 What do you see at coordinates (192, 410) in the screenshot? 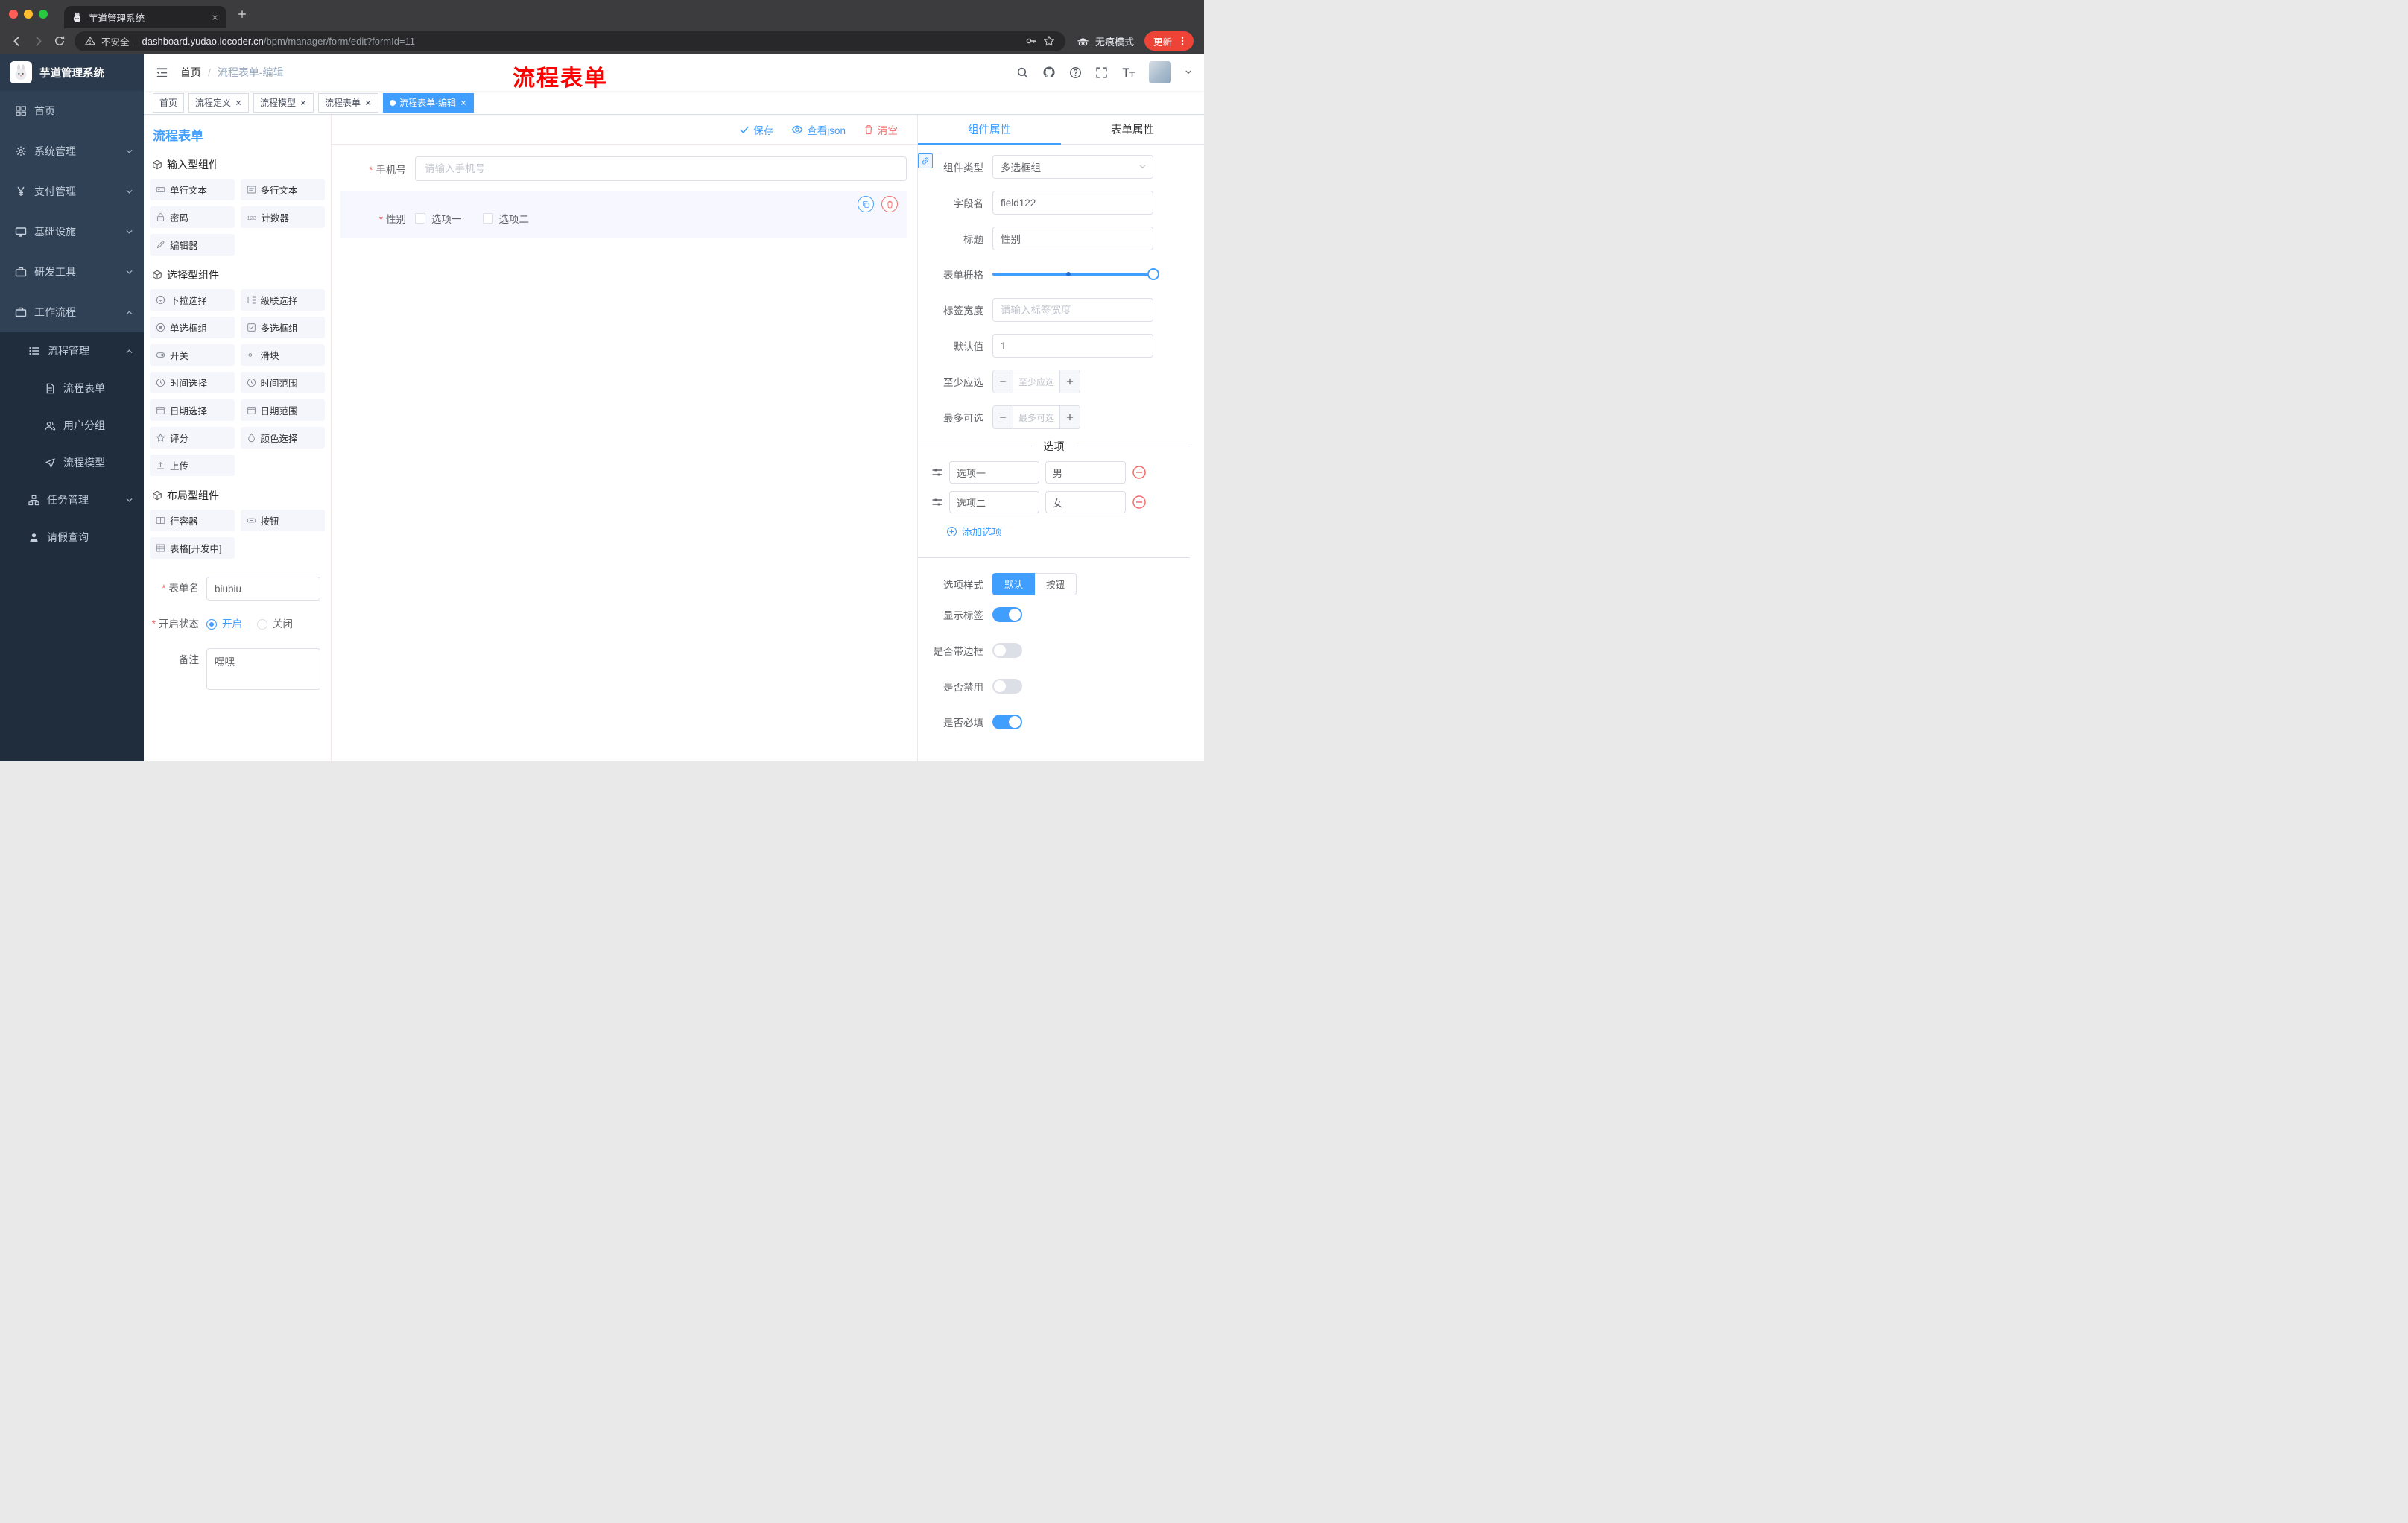
I see `palette-item-date-picker: 日期选择` at bounding box center [192, 410].